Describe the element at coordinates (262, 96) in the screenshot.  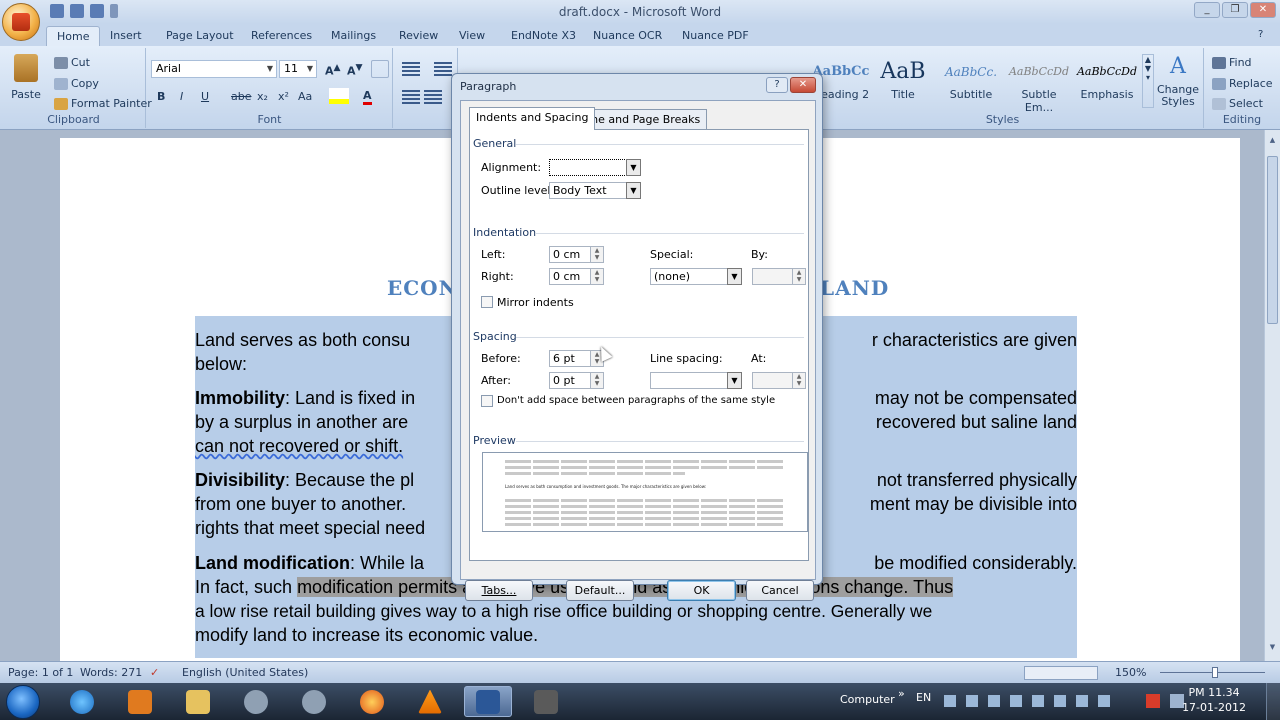
I see `subscript-button: x₂` at that location.